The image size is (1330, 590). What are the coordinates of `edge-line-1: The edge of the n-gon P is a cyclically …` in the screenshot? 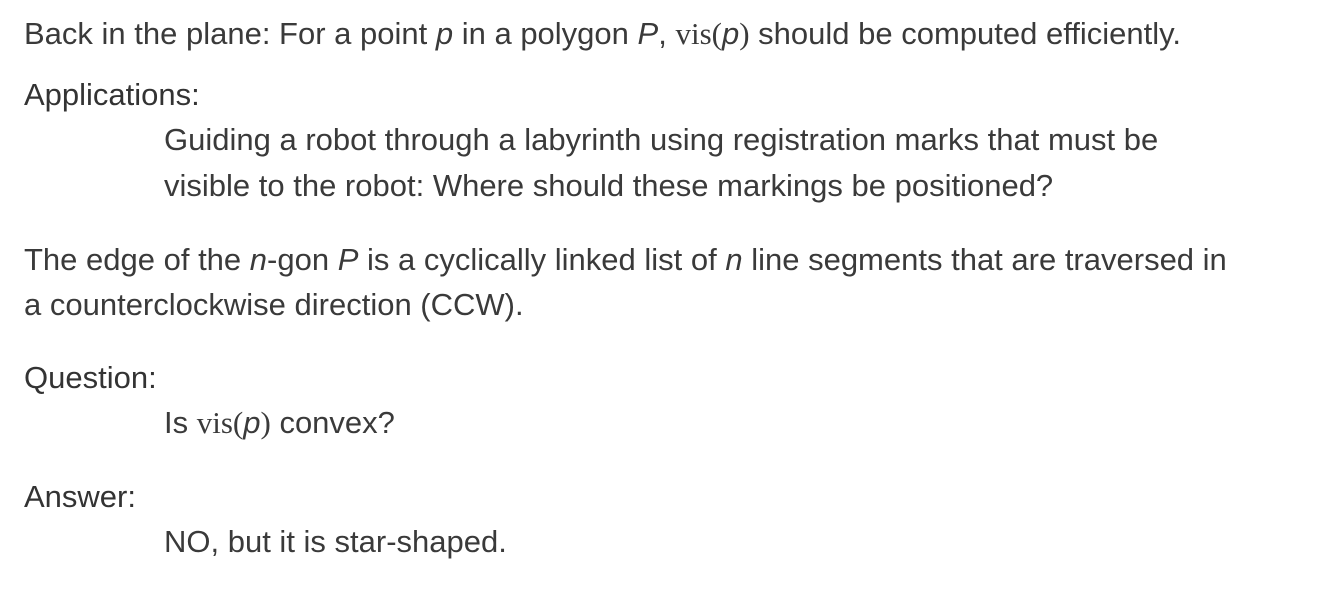 It's located at (625, 259).